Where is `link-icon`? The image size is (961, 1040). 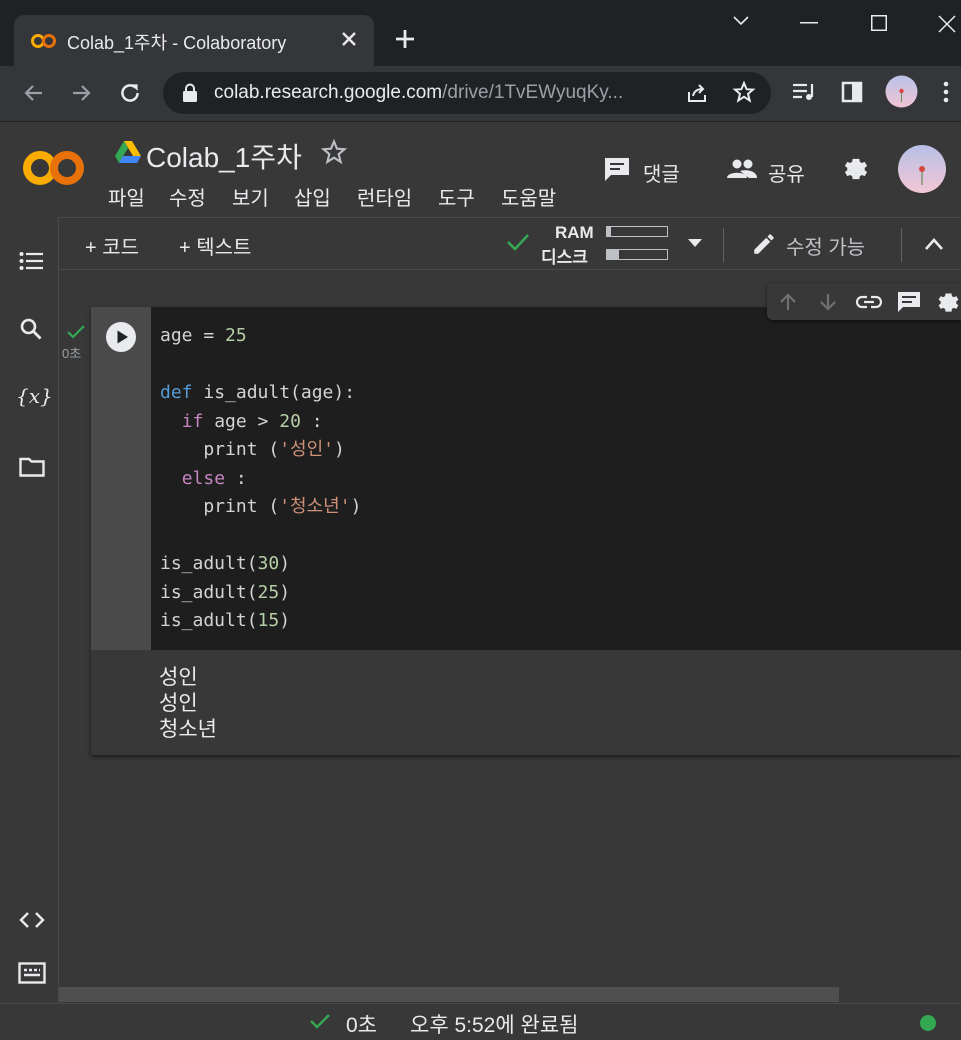
link-icon is located at coordinates (869, 302).